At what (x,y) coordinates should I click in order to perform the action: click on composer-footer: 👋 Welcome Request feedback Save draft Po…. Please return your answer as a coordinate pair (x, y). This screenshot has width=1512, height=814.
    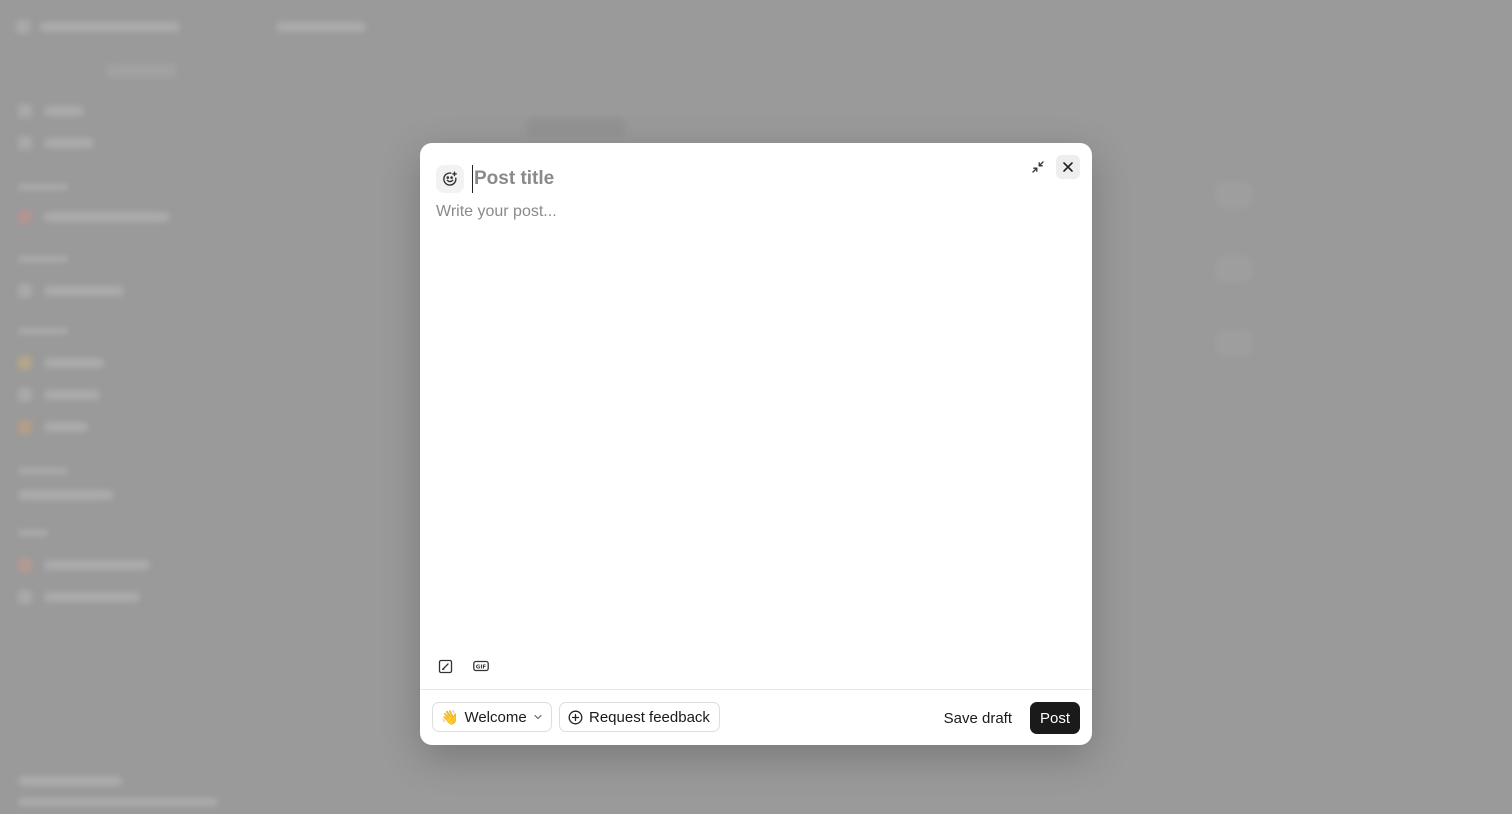
    Looking at the image, I should click on (756, 717).